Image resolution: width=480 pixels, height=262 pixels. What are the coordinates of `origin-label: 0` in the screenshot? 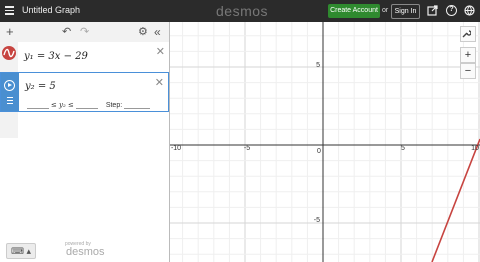 It's located at (319, 151).